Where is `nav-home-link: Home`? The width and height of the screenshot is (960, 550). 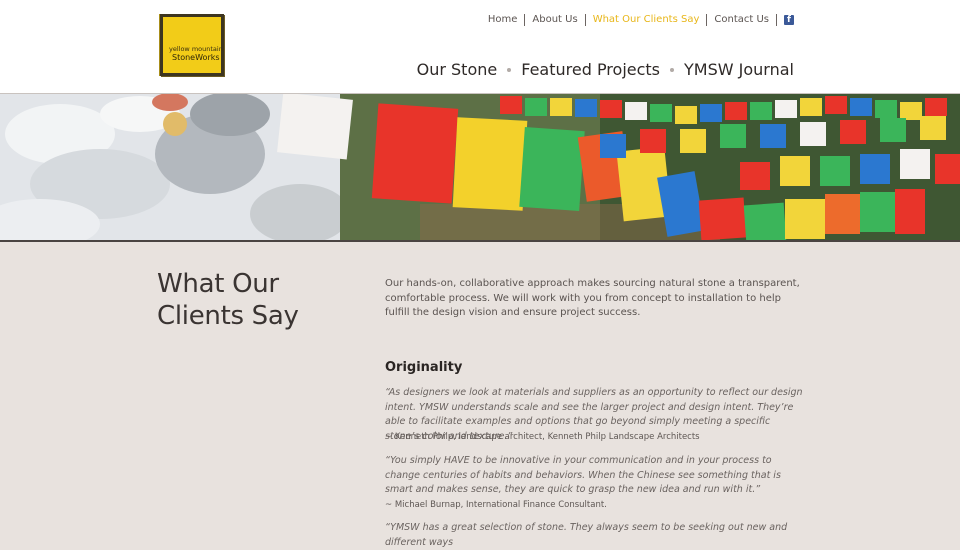
nav-home-link: Home is located at coordinates (503, 20).